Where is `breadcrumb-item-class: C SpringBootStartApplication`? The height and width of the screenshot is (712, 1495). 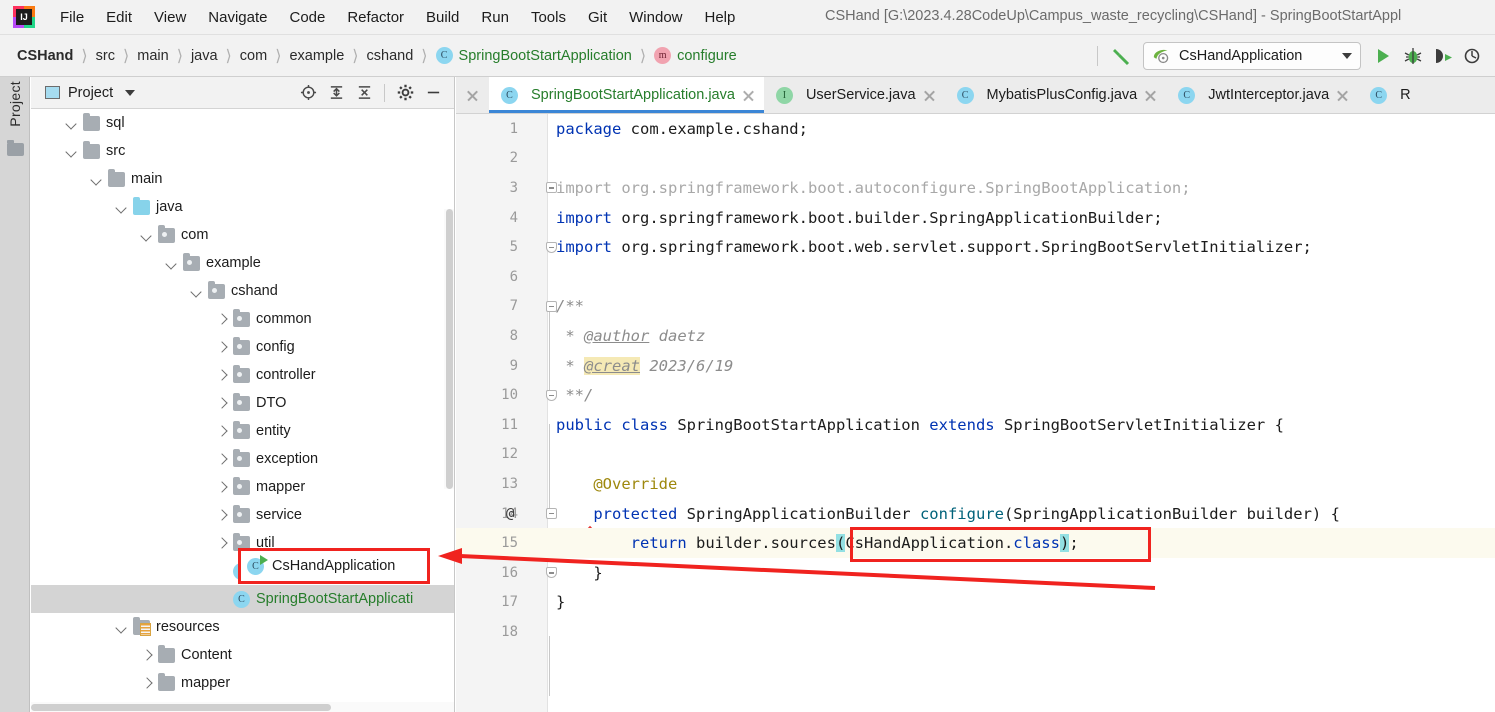 breadcrumb-item-class: C SpringBootStartApplication is located at coordinates (534, 55).